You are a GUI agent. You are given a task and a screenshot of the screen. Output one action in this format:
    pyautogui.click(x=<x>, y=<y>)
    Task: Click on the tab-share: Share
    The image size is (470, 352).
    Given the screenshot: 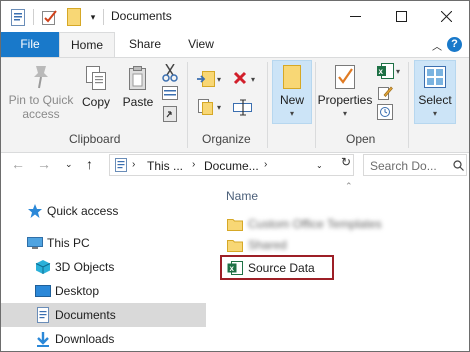 What is the action you would take?
    pyautogui.click(x=145, y=44)
    